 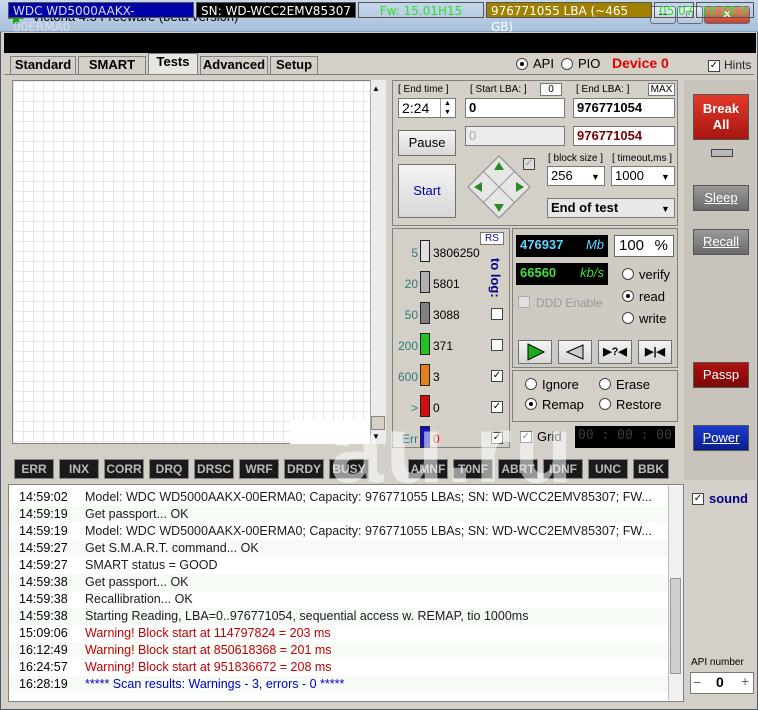 I want to click on log-entry: 14:59:38 Get passport... OK, so click(x=346, y=582).